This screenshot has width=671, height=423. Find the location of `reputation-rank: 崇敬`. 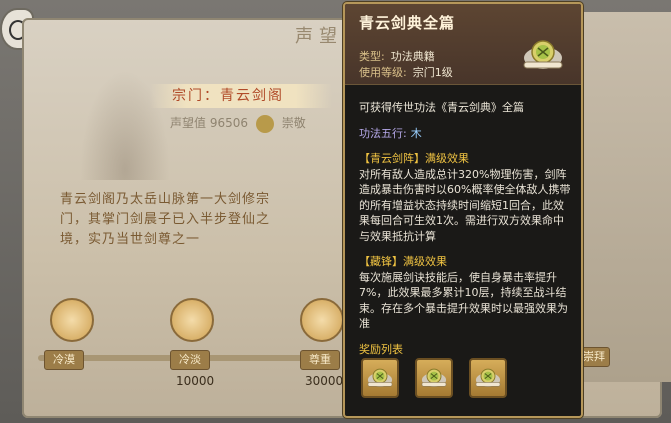

reputation-rank: 崇敬 is located at coordinates (293, 123).